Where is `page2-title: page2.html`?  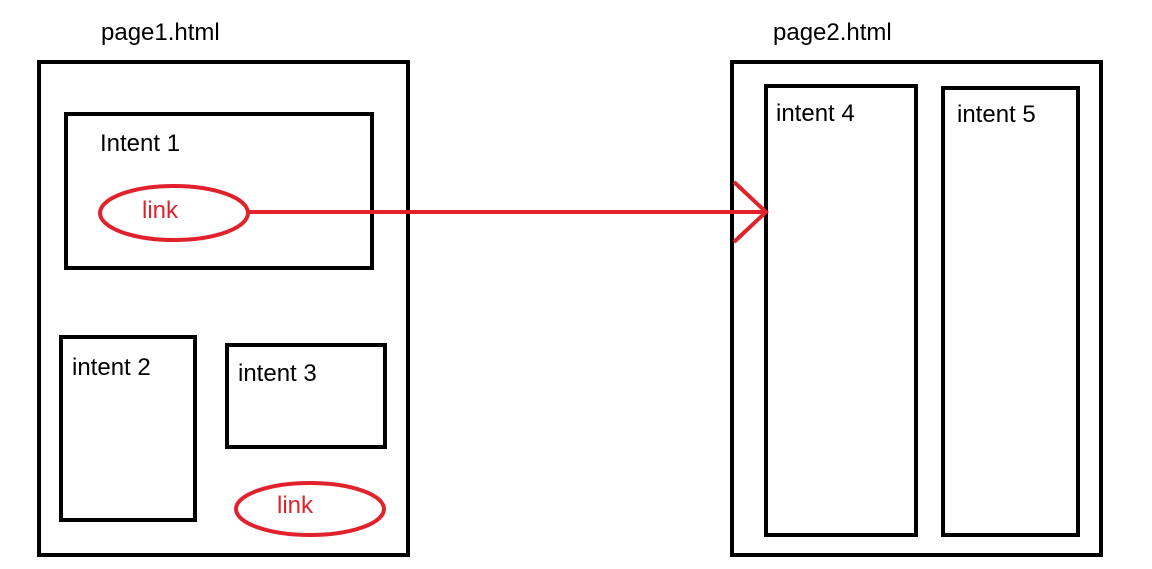 page2-title: page2.html is located at coordinates (832, 32).